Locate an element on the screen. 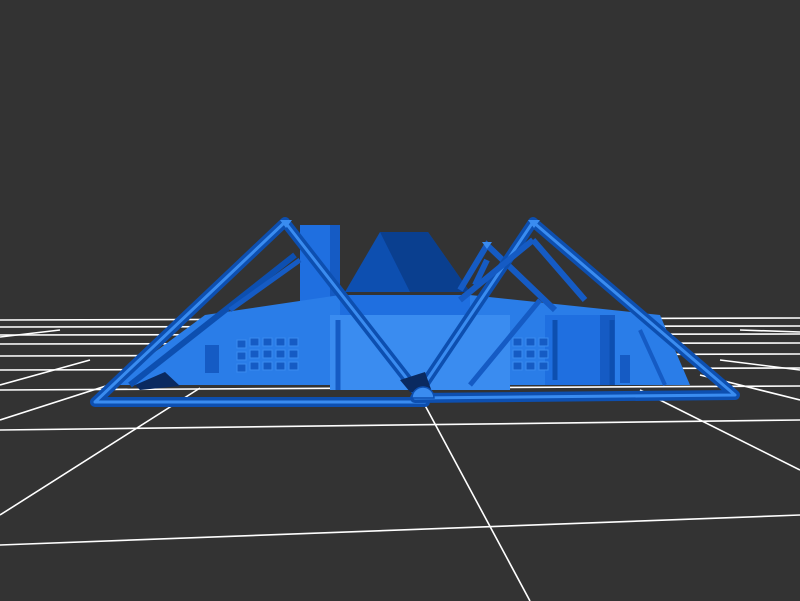 The width and height of the screenshot is (800, 601). left-window-grid is located at coordinates (267, 355).